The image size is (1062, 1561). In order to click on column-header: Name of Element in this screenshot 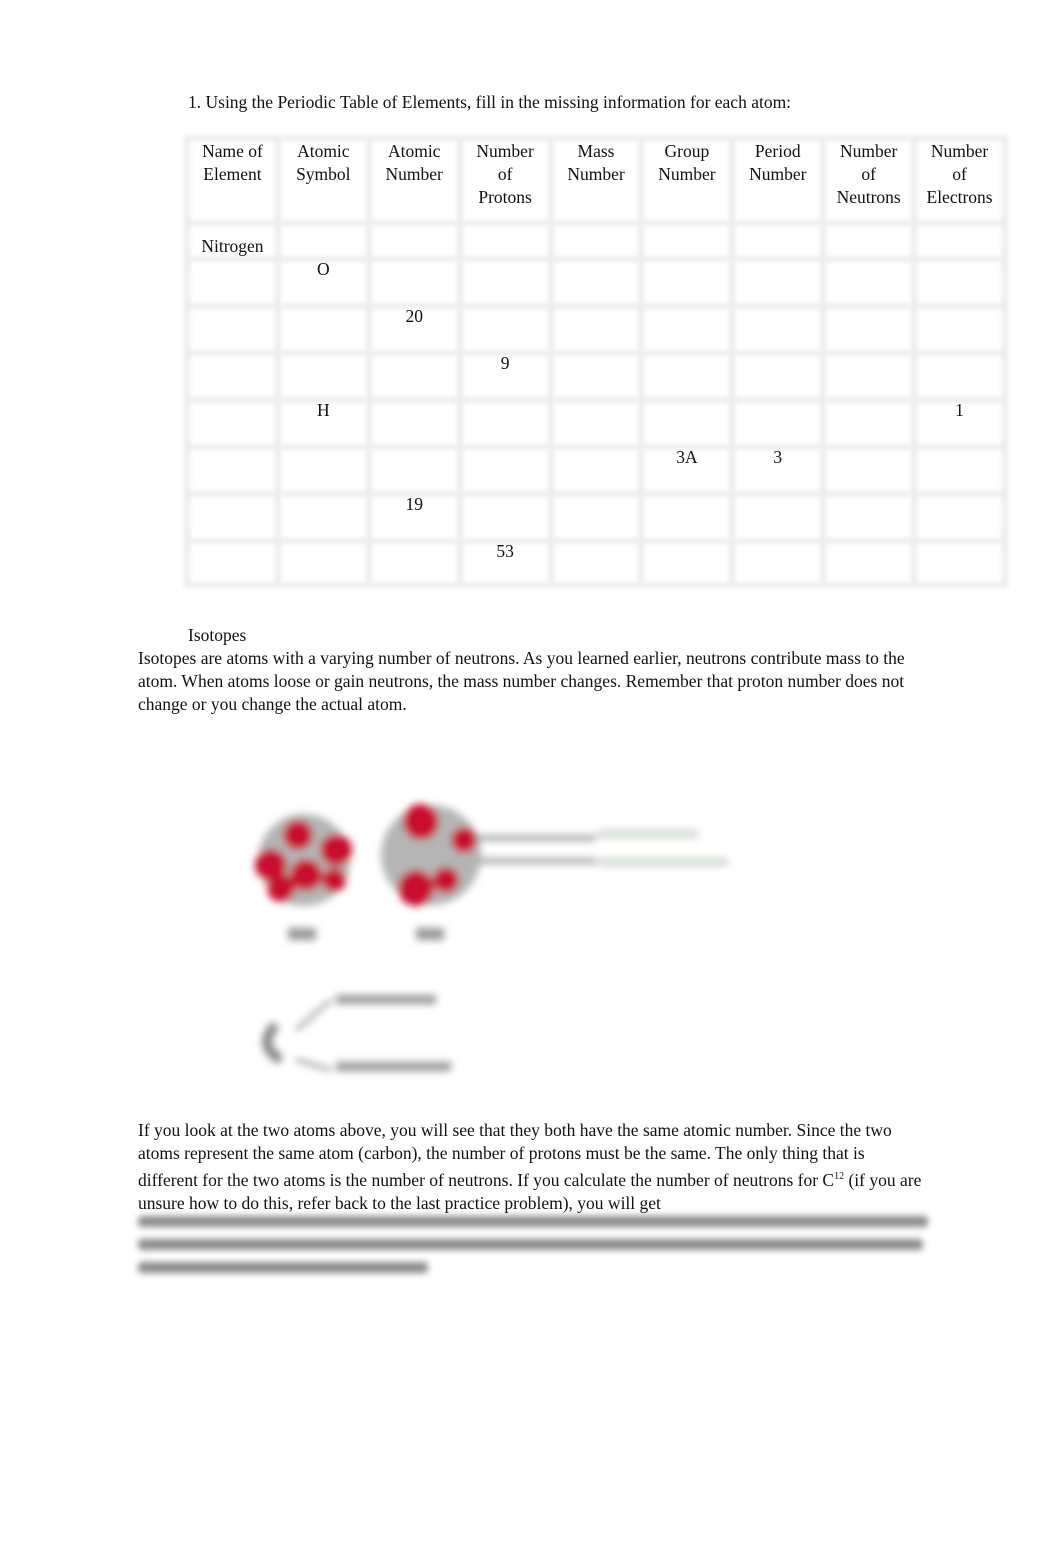, I will do `click(232, 178)`.